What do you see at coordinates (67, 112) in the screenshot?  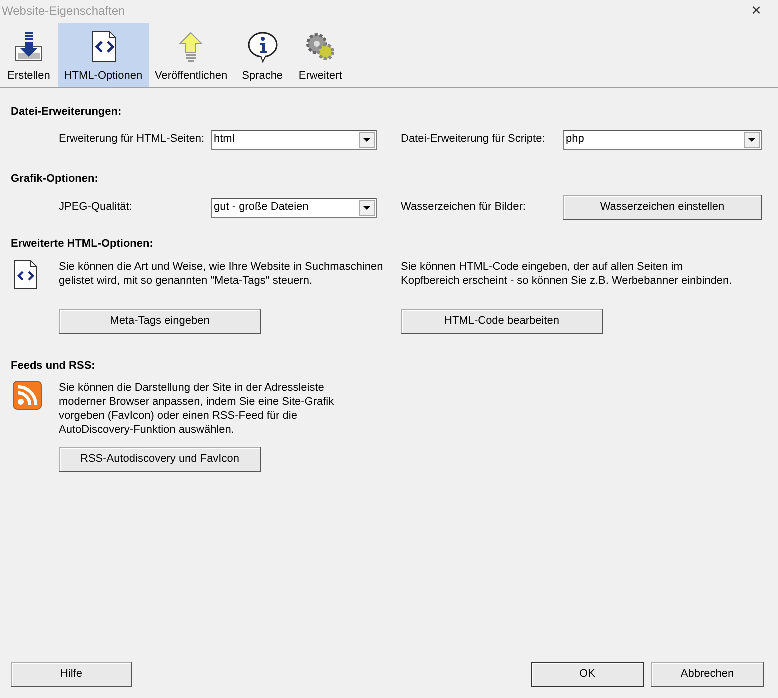 I see `section-heading: Datei-Erweiterungen:` at bounding box center [67, 112].